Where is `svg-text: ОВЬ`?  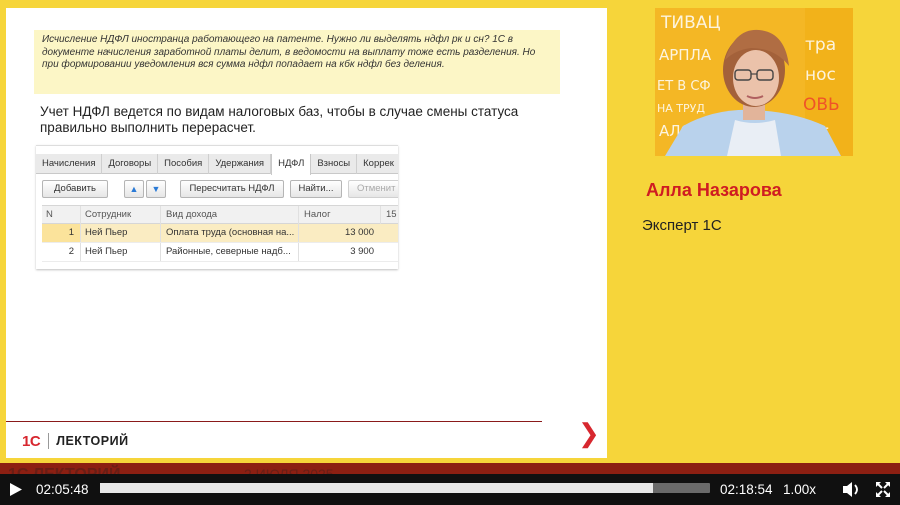 svg-text: ОВЬ is located at coordinates (821, 105).